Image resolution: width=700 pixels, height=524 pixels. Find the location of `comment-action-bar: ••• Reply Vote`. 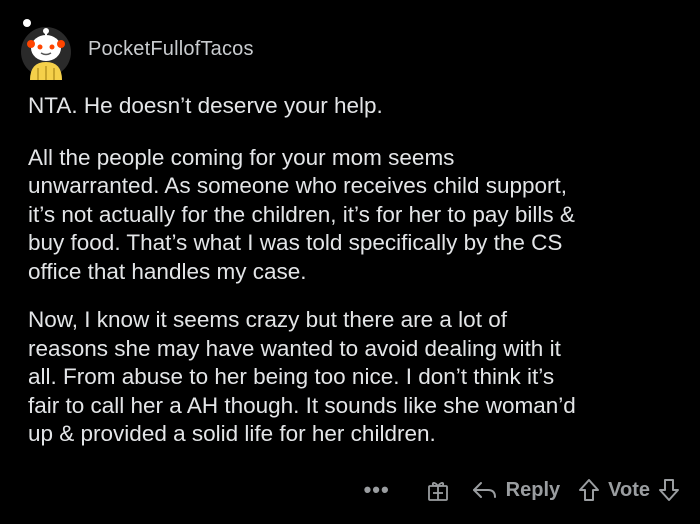

comment-action-bar: ••• Reply Vote is located at coordinates (522, 490).